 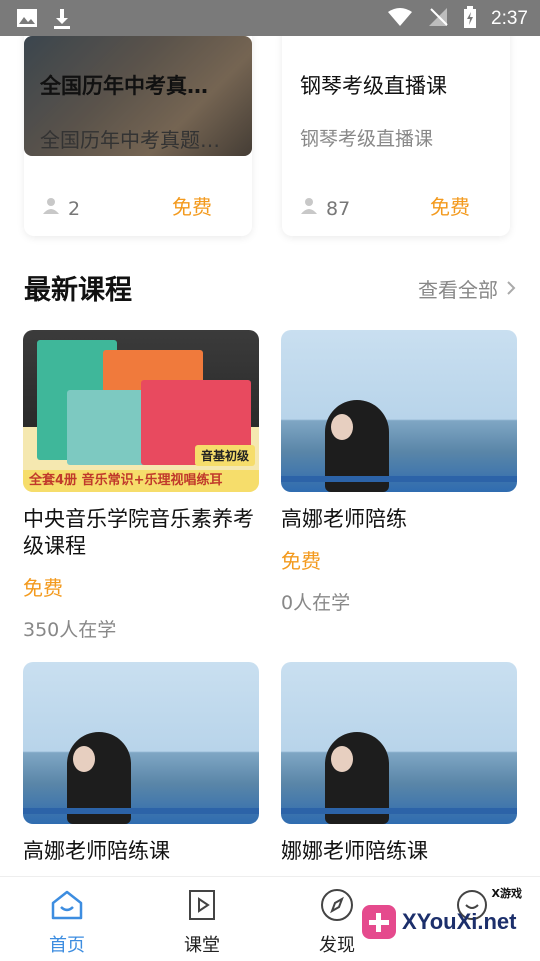 What do you see at coordinates (373, 86) in the screenshot?
I see `card-title: 钢琴考级直播课` at bounding box center [373, 86].